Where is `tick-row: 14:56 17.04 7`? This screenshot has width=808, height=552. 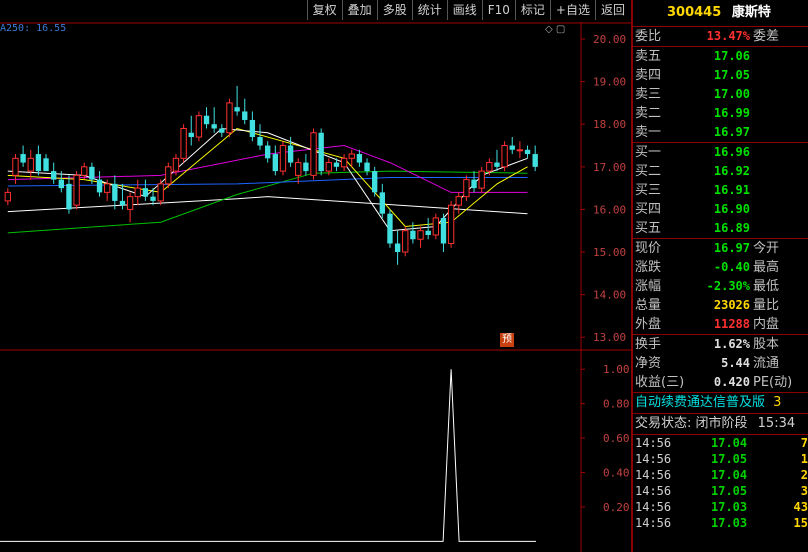 tick-row: 14:56 17.04 7 is located at coordinates (720, 443).